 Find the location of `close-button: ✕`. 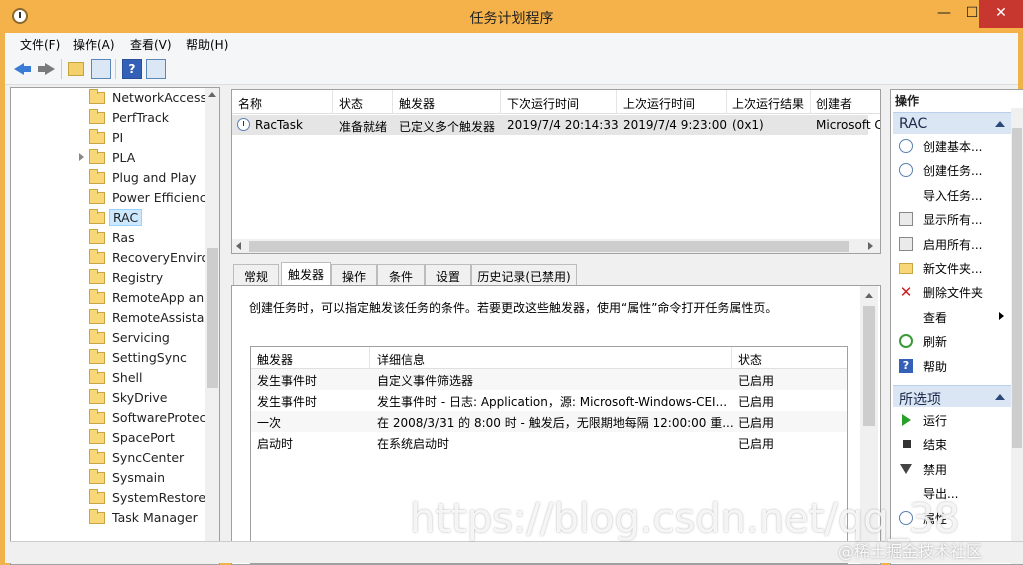

close-button: ✕ is located at coordinates (1001, 14).